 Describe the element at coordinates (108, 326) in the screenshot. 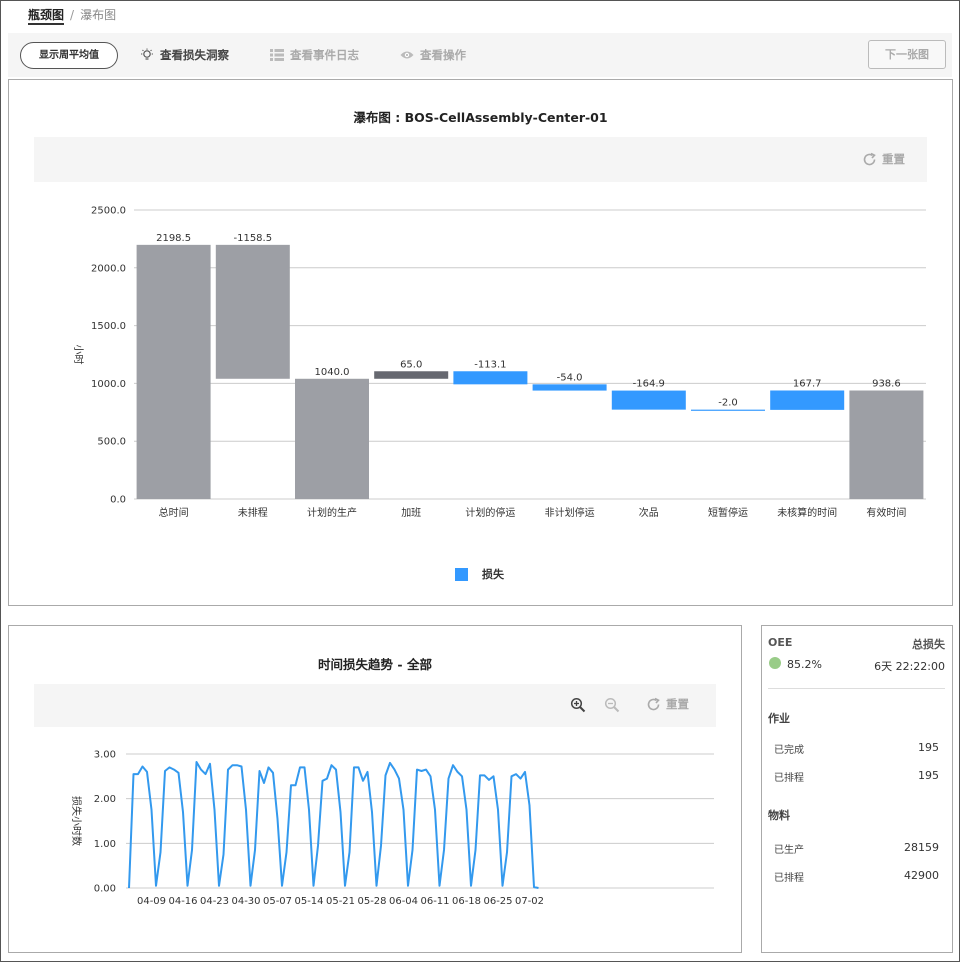

I see `y-tick-label: 1500.0` at that location.